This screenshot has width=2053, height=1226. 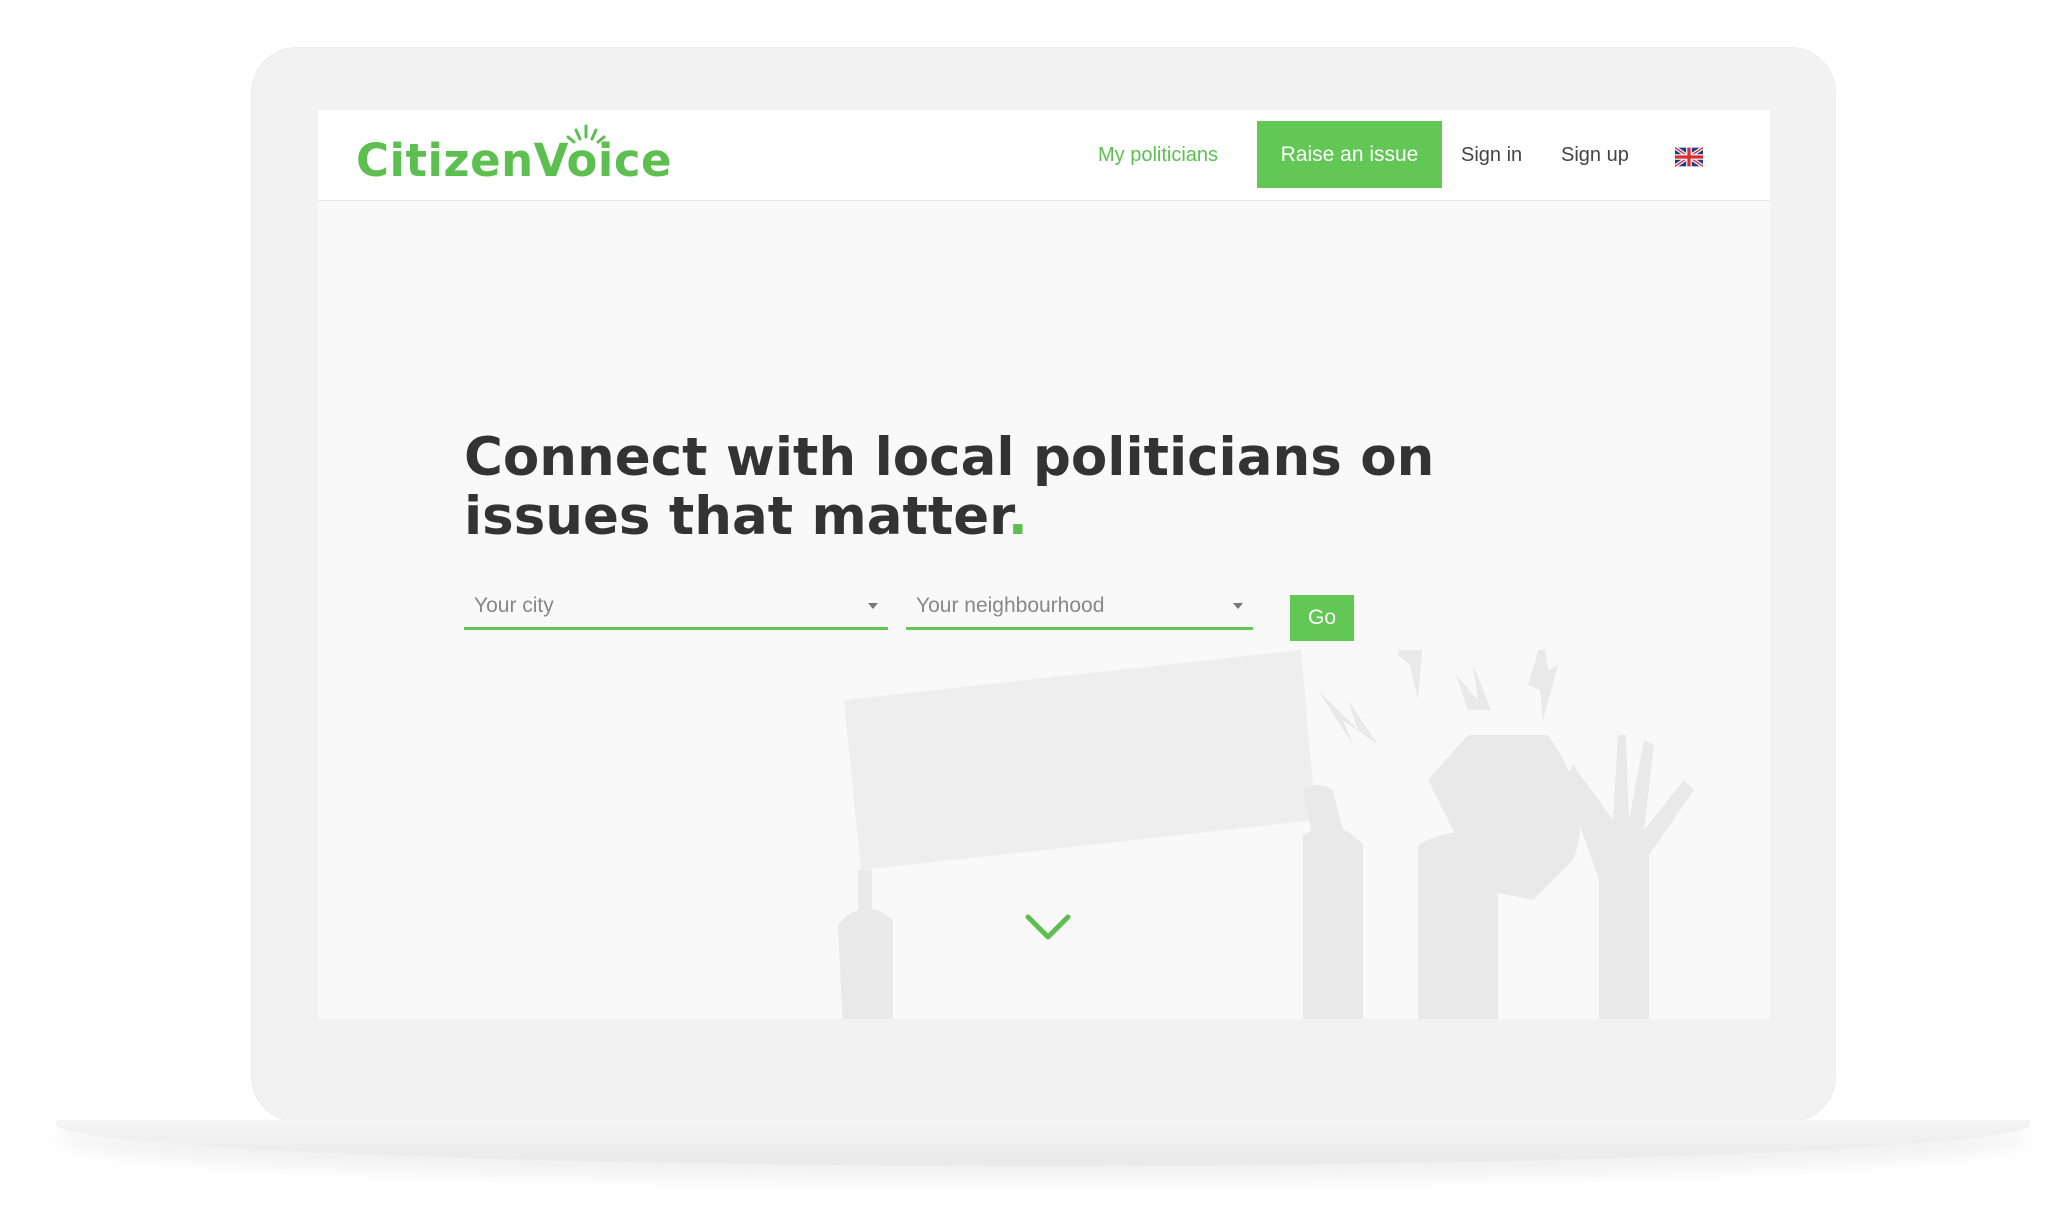 I want to click on neighbourhood-select-placeholder: Your neighbourhood, so click(x=1010, y=605).